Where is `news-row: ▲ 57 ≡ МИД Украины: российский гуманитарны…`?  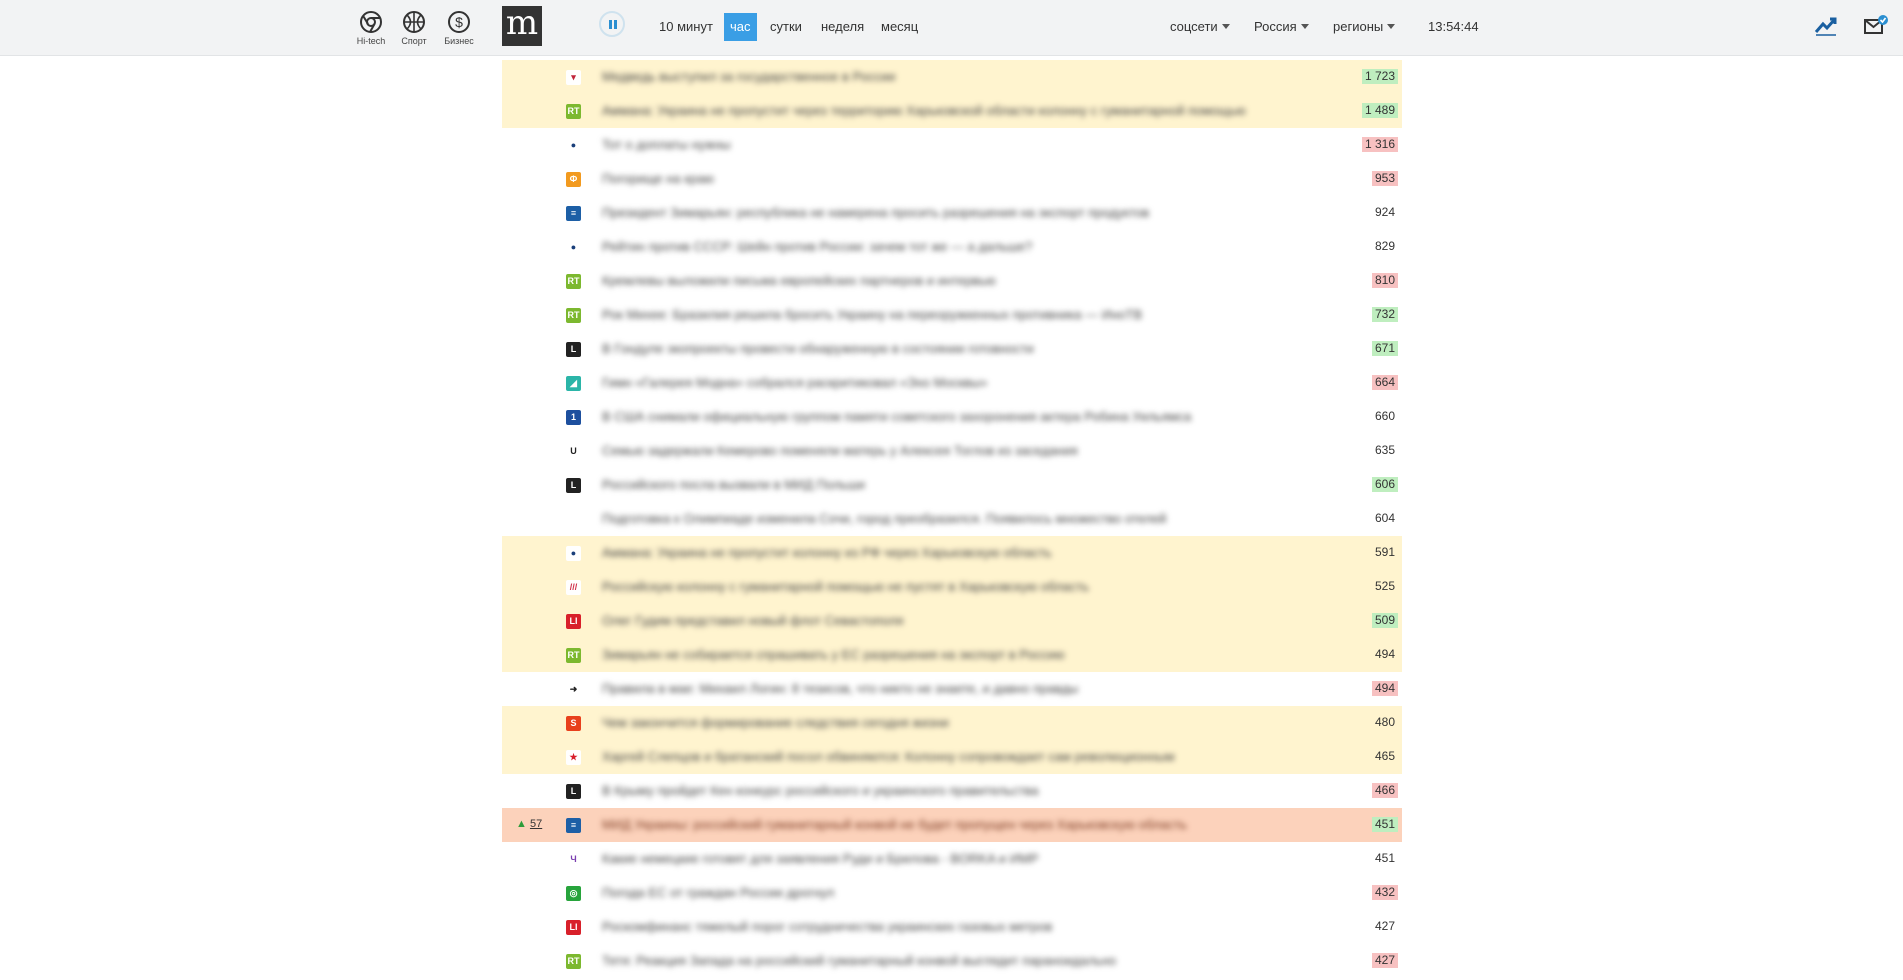 news-row: ▲ 57 ≡ МИД Украины: российский гуманитарны… is located at coordinates (952, 825).